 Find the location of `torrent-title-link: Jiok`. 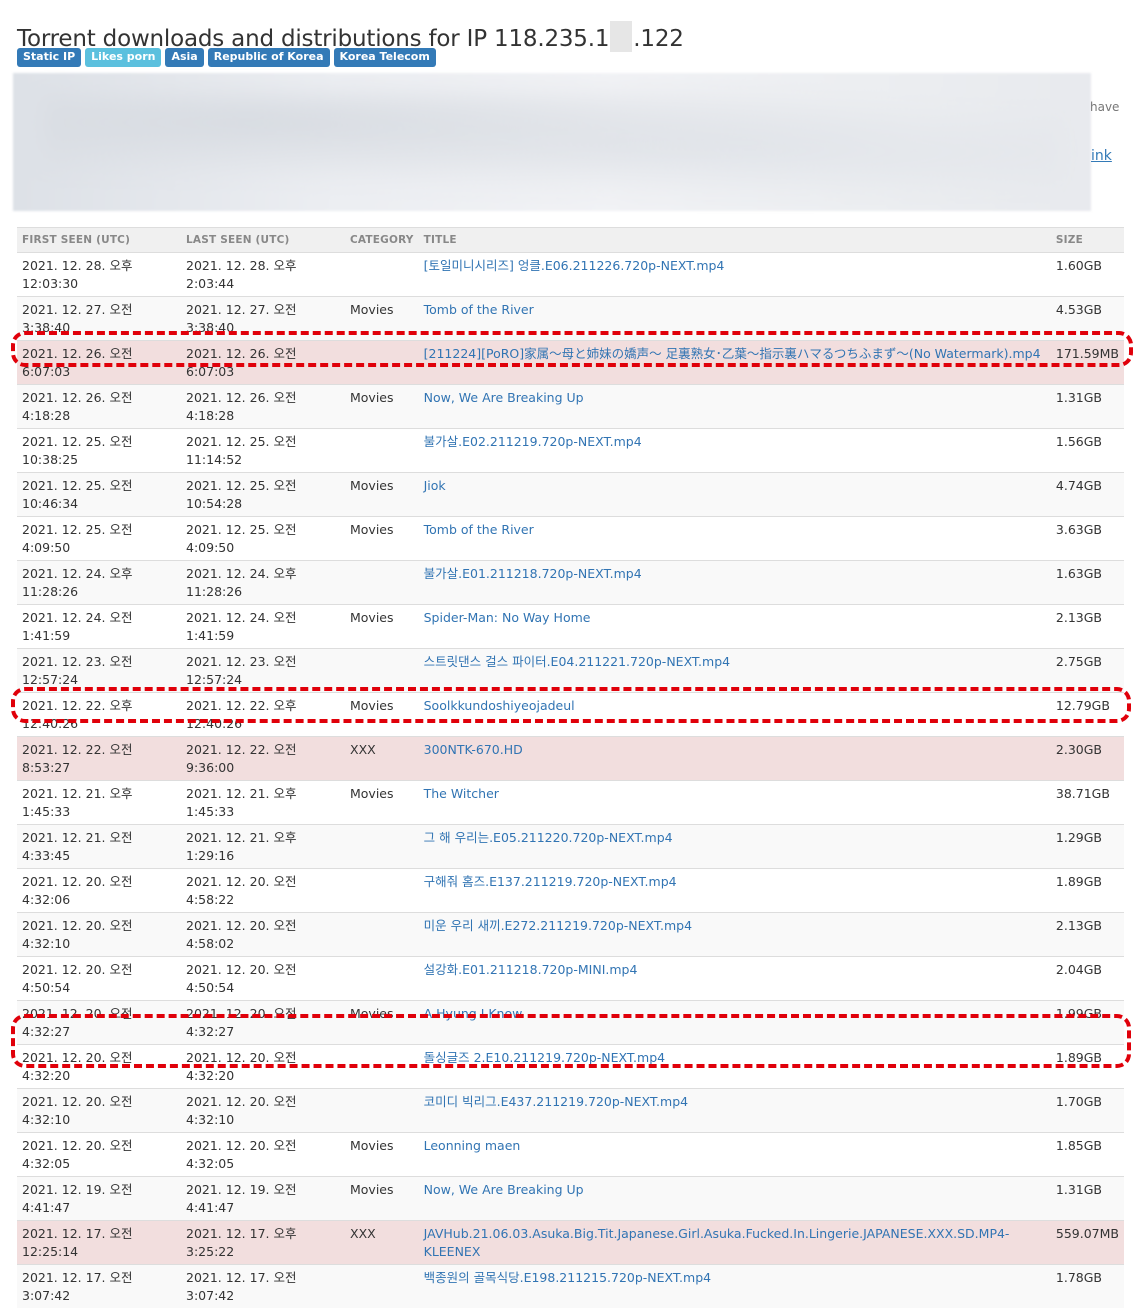

torrent-title-link: Jiok is located at coordinates (435, 485).